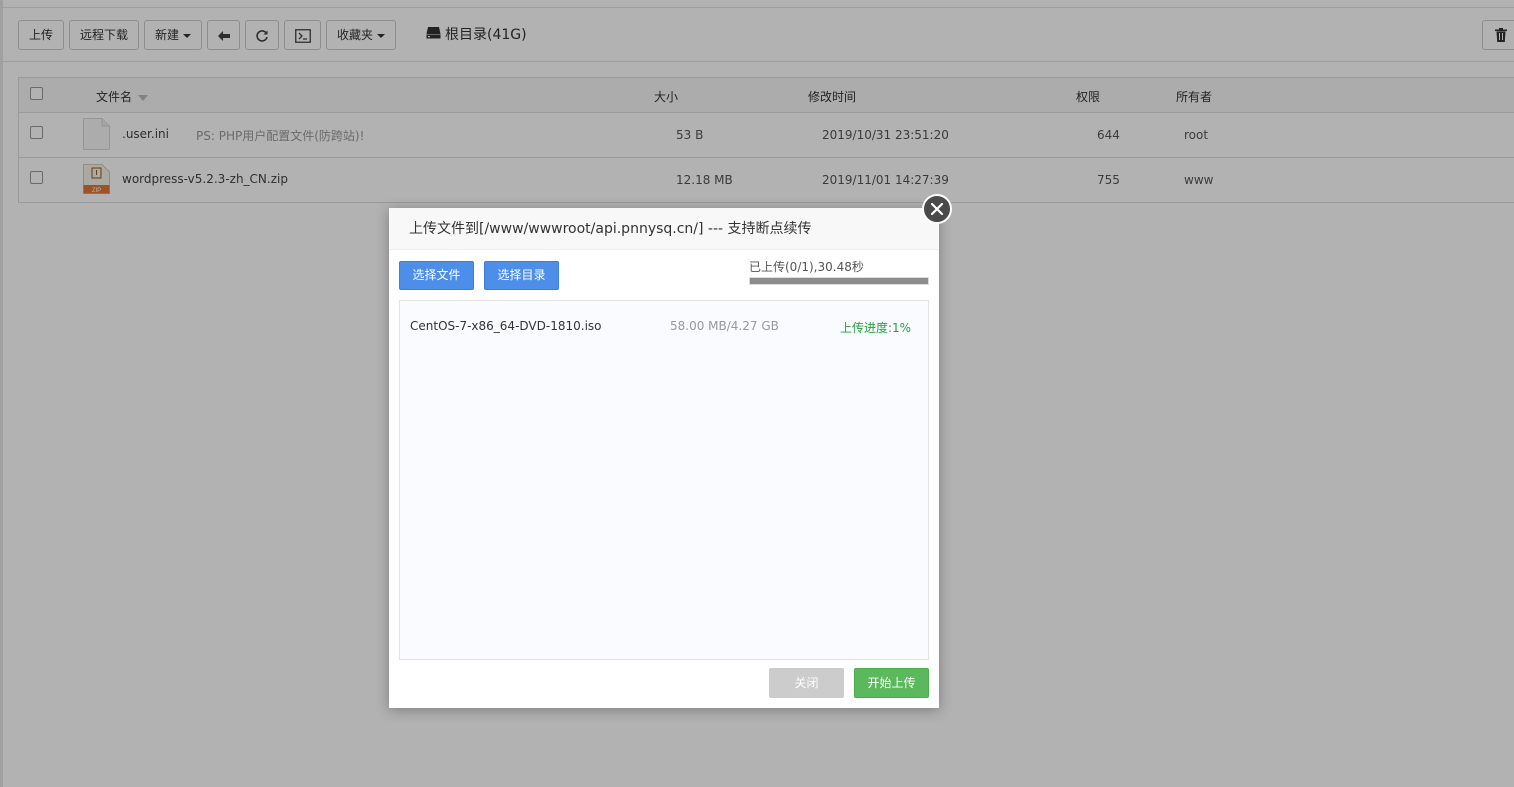  Describe the element at coordinates (436, 275) in the screenshot. I see `choose-file-button: 选择文件` at that location.